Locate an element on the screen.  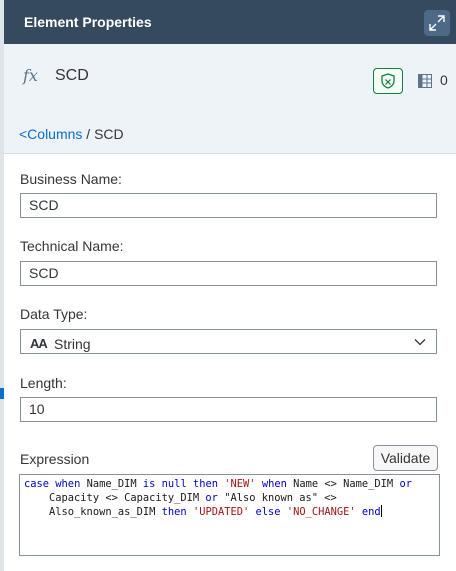
data-type-select: AA String is located at coordinates (228, 341).